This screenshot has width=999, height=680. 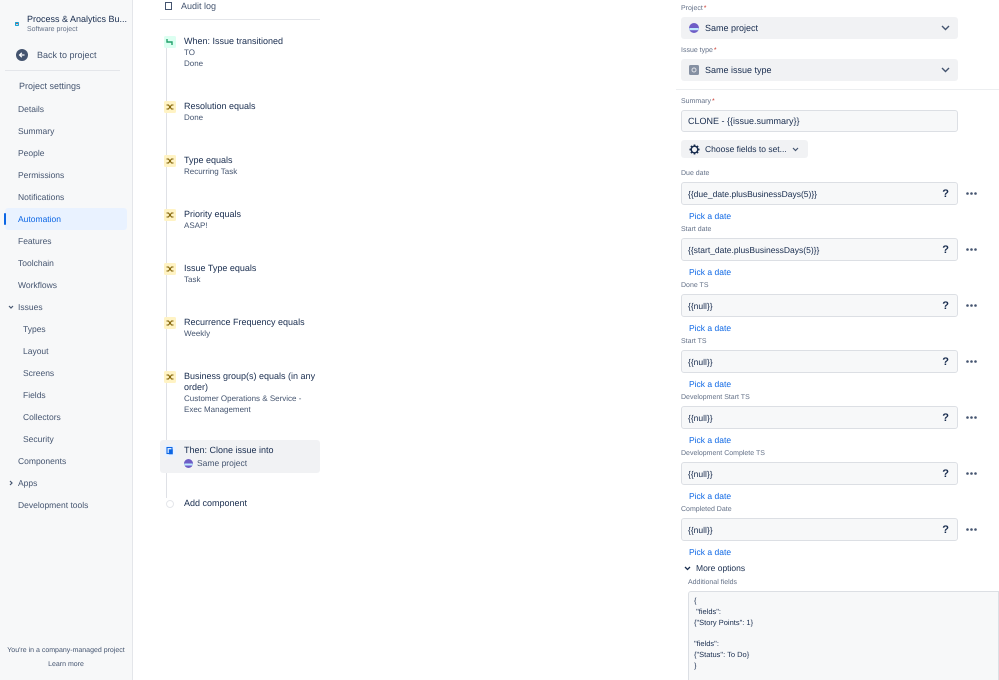 What do you see at coordinates (66, 461) in the screenshot?
I see `nav-item: Components` at bounding box center [66, 461].